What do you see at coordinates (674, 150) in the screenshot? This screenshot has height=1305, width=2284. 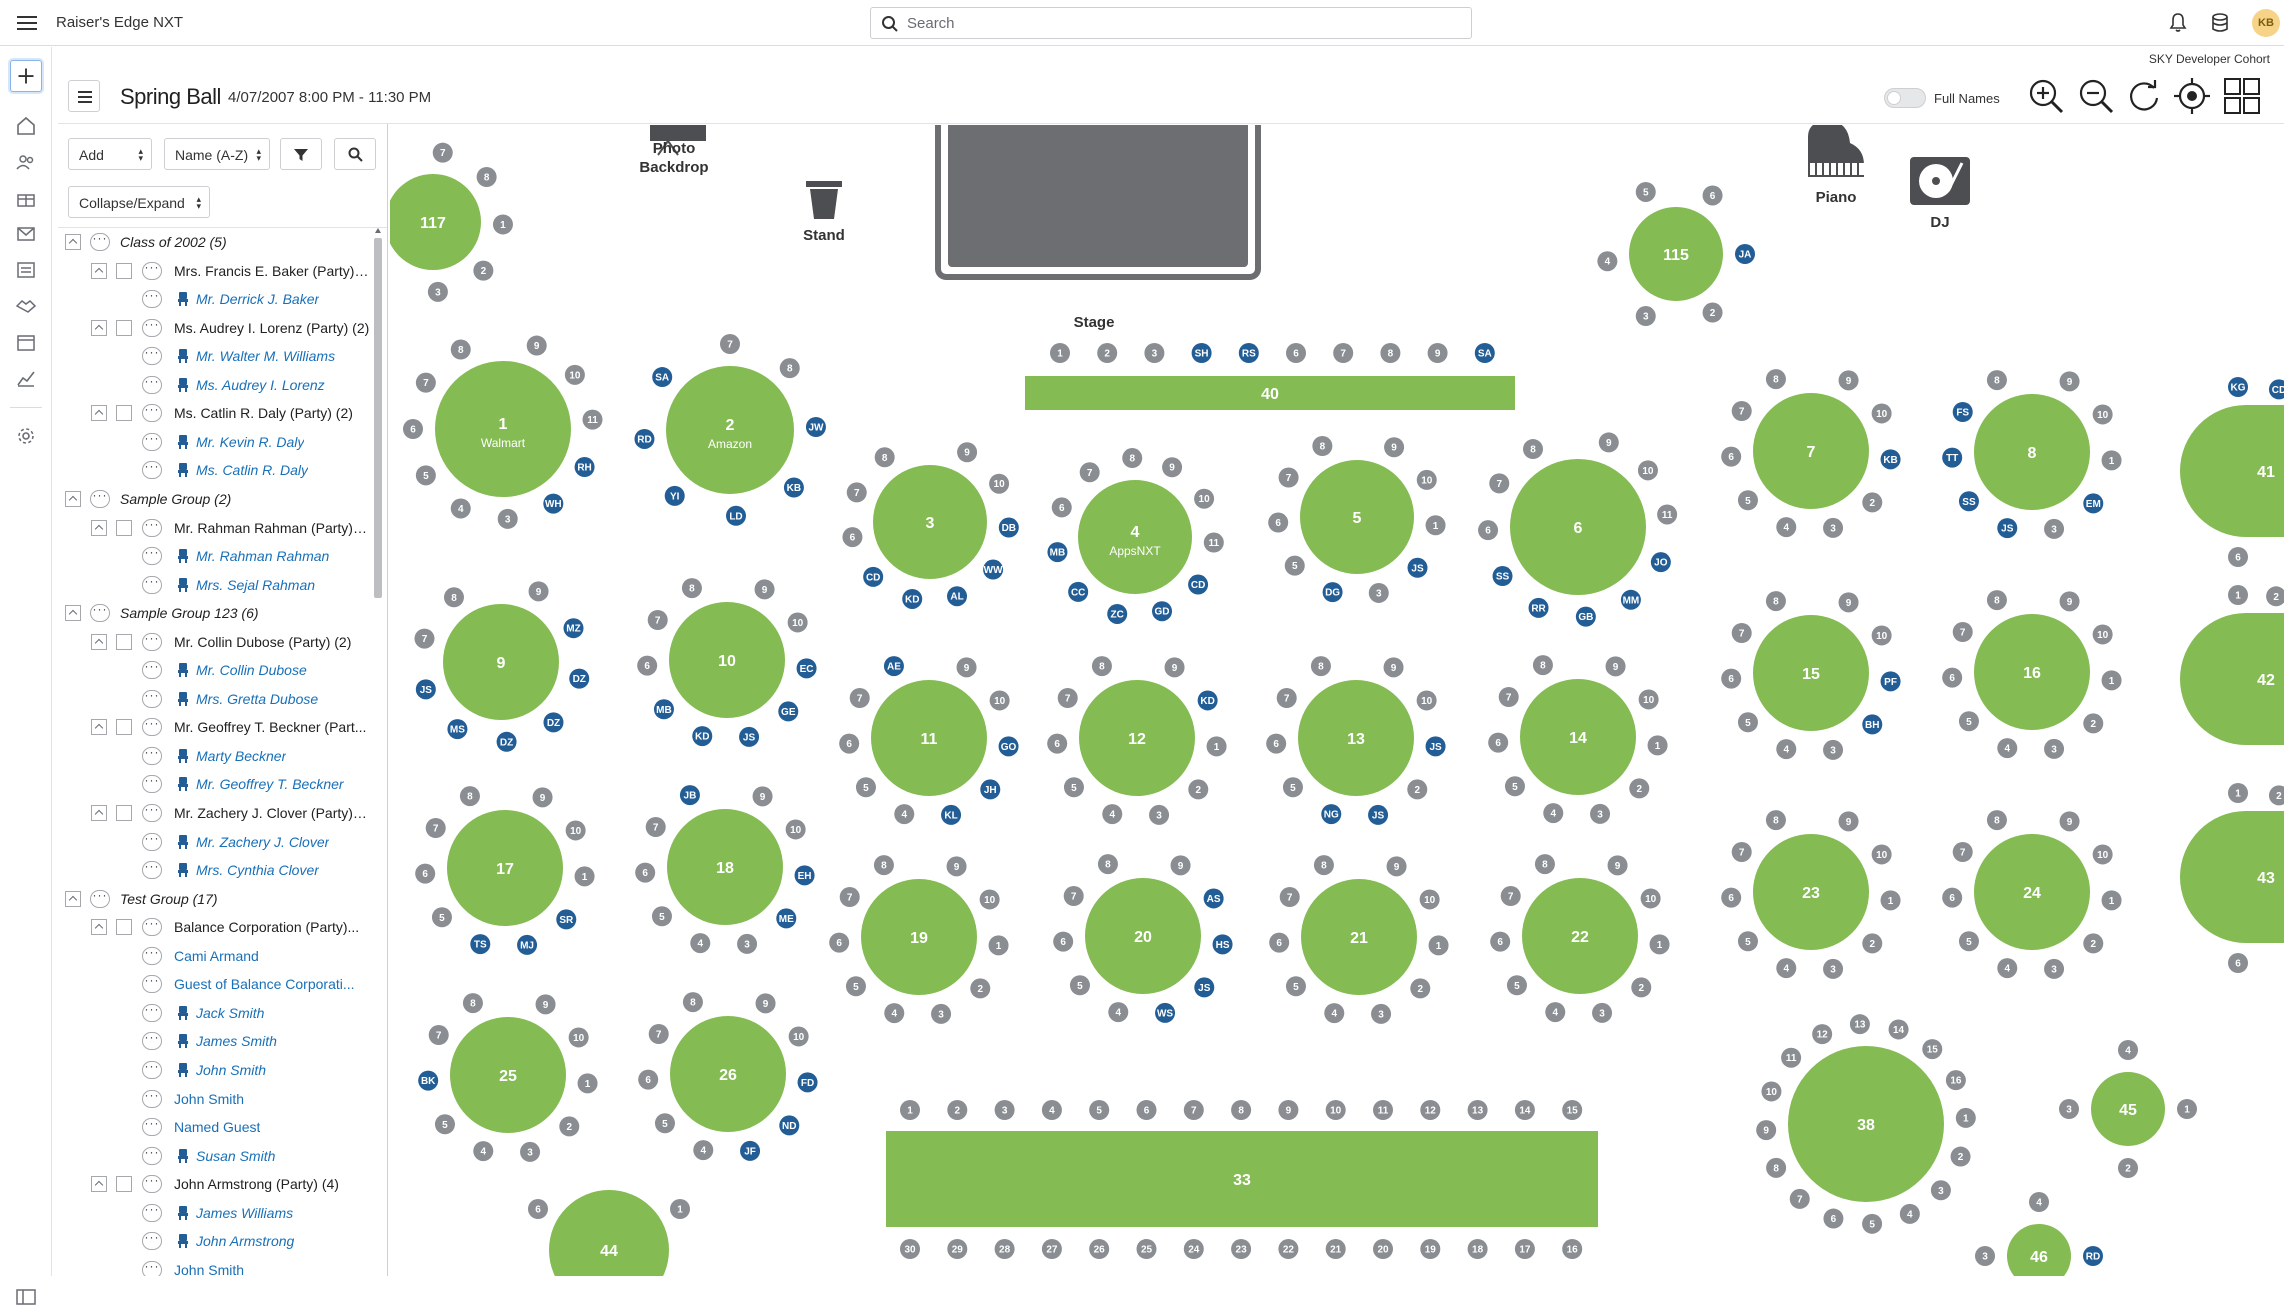 I see `photo-backdrop: Photo Backdrop` at bounding box center [674, 150].